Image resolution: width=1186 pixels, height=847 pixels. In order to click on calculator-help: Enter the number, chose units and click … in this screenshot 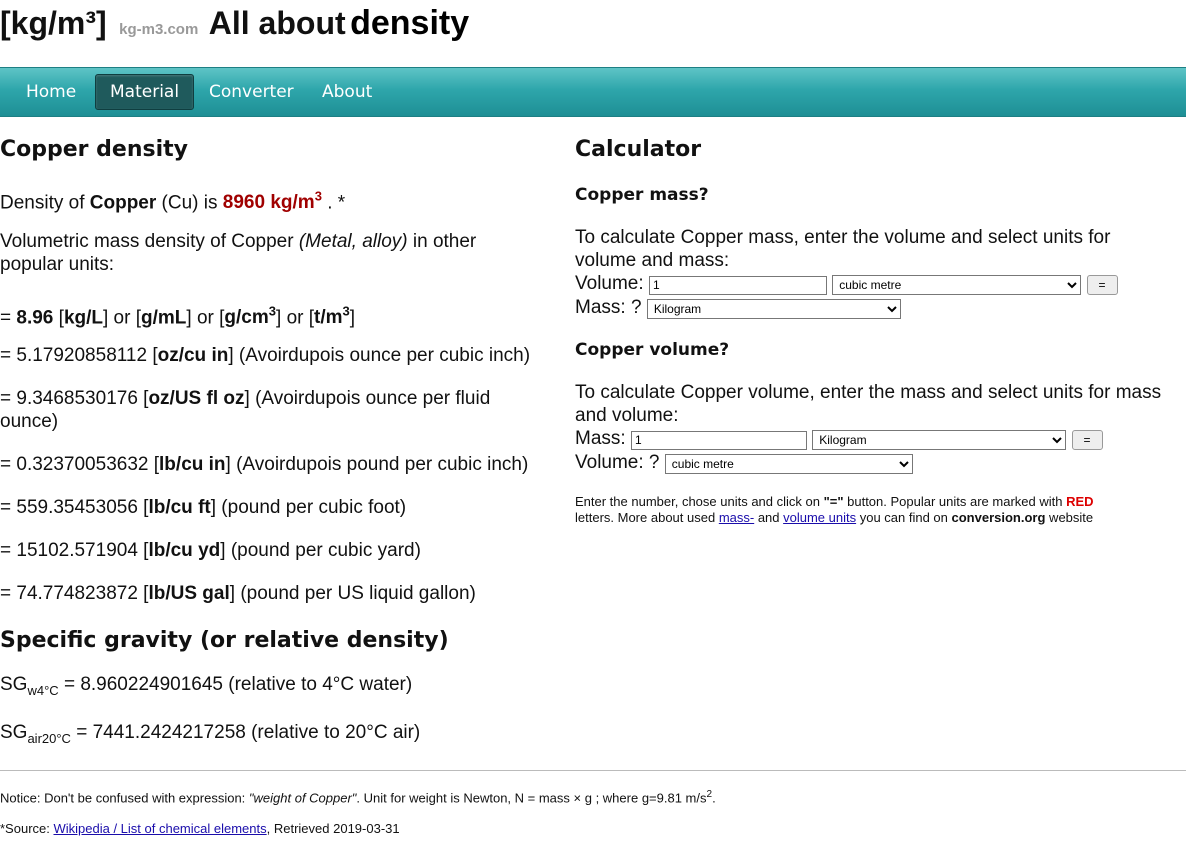, I will do `click(834, 509)`.